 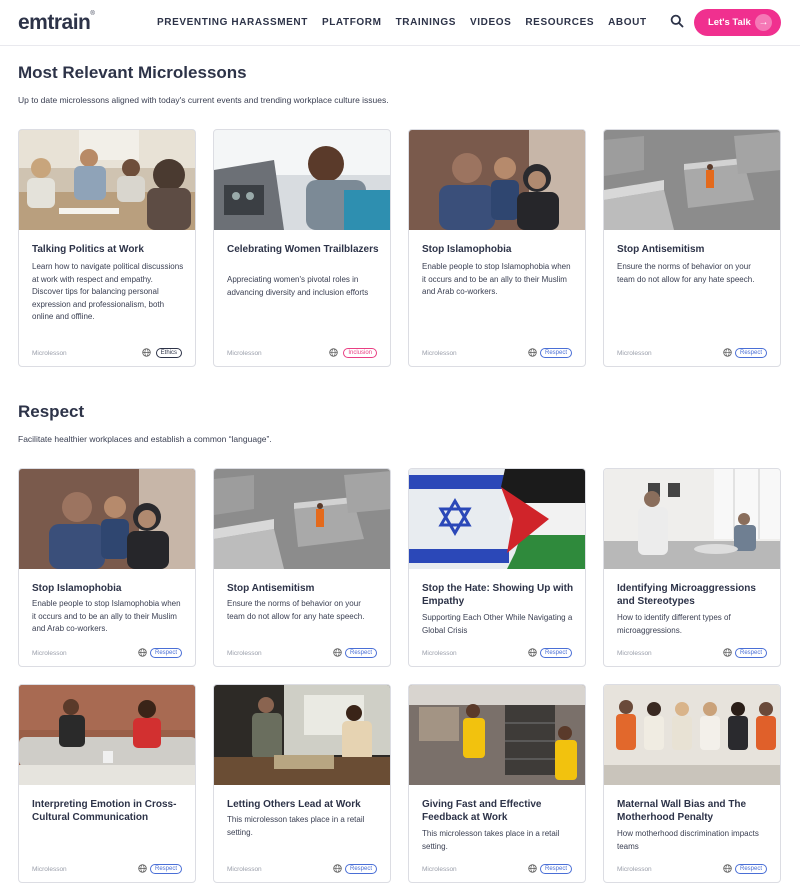 What do you see at coordinates (51, 411) in the screenshot?
I see `section-title-respect: Respect` at bounding box center [51, 411].